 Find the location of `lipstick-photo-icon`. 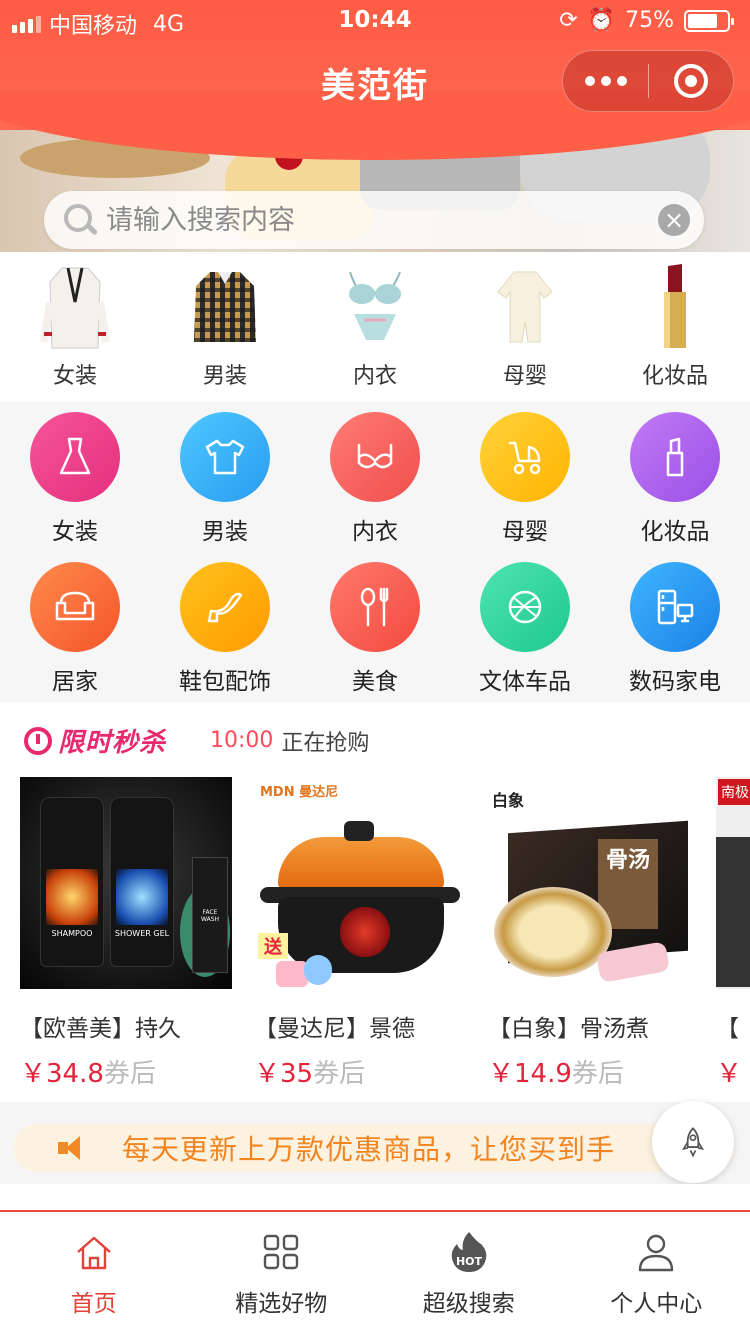

lipstick-photo-icon is located at coordinates (675, 306).